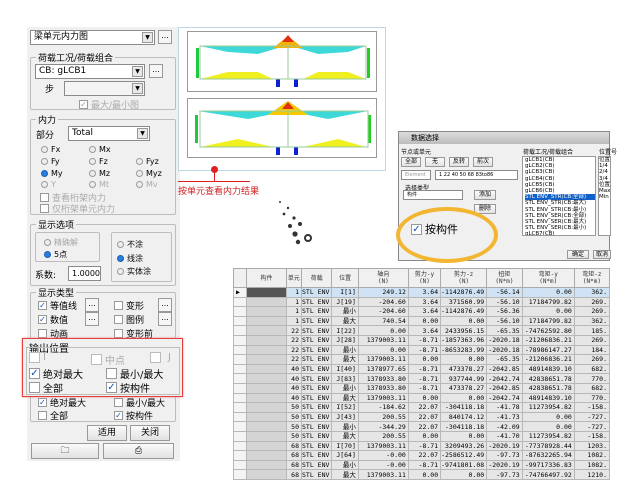 Image resolution: width=640 pixels, height=486 pixels. Describe the element at coordinates (383, 278) in the screenshot. I see `column-header: 轴向 (N)` at that location.